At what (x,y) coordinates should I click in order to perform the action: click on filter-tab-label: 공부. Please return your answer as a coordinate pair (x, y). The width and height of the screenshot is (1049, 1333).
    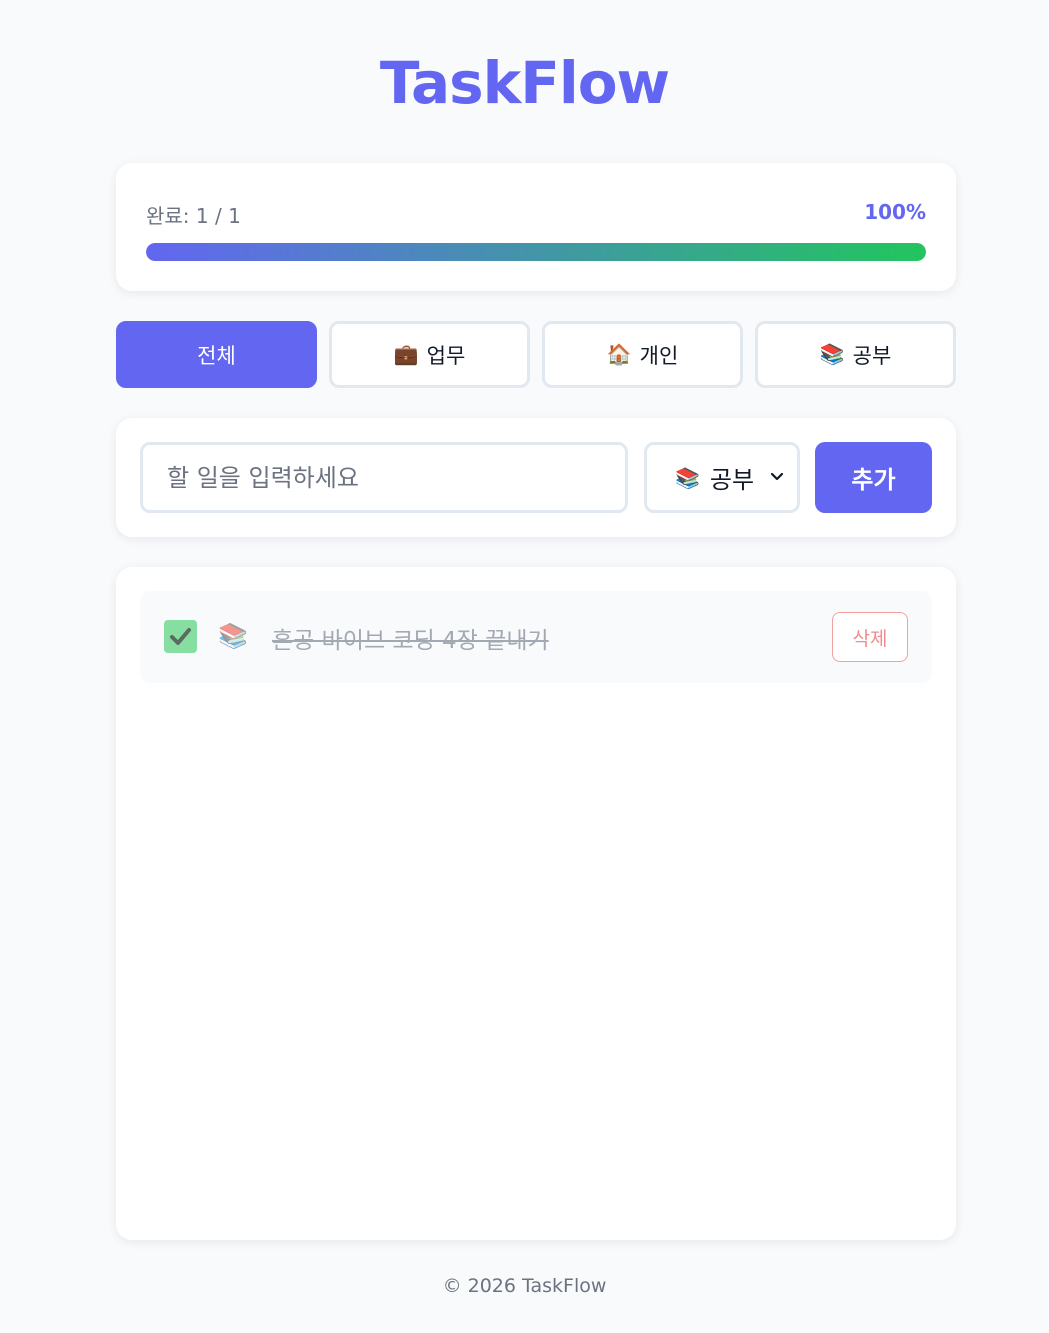
    Looking at the image, I should click on (872, 356).